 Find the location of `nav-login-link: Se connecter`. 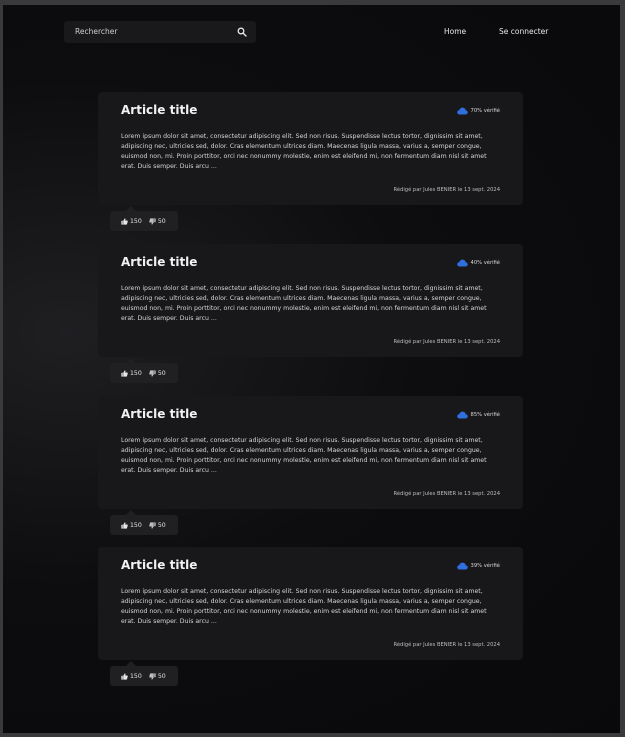

nav-login-link: Se connecter is located at coordinates (523, 32).